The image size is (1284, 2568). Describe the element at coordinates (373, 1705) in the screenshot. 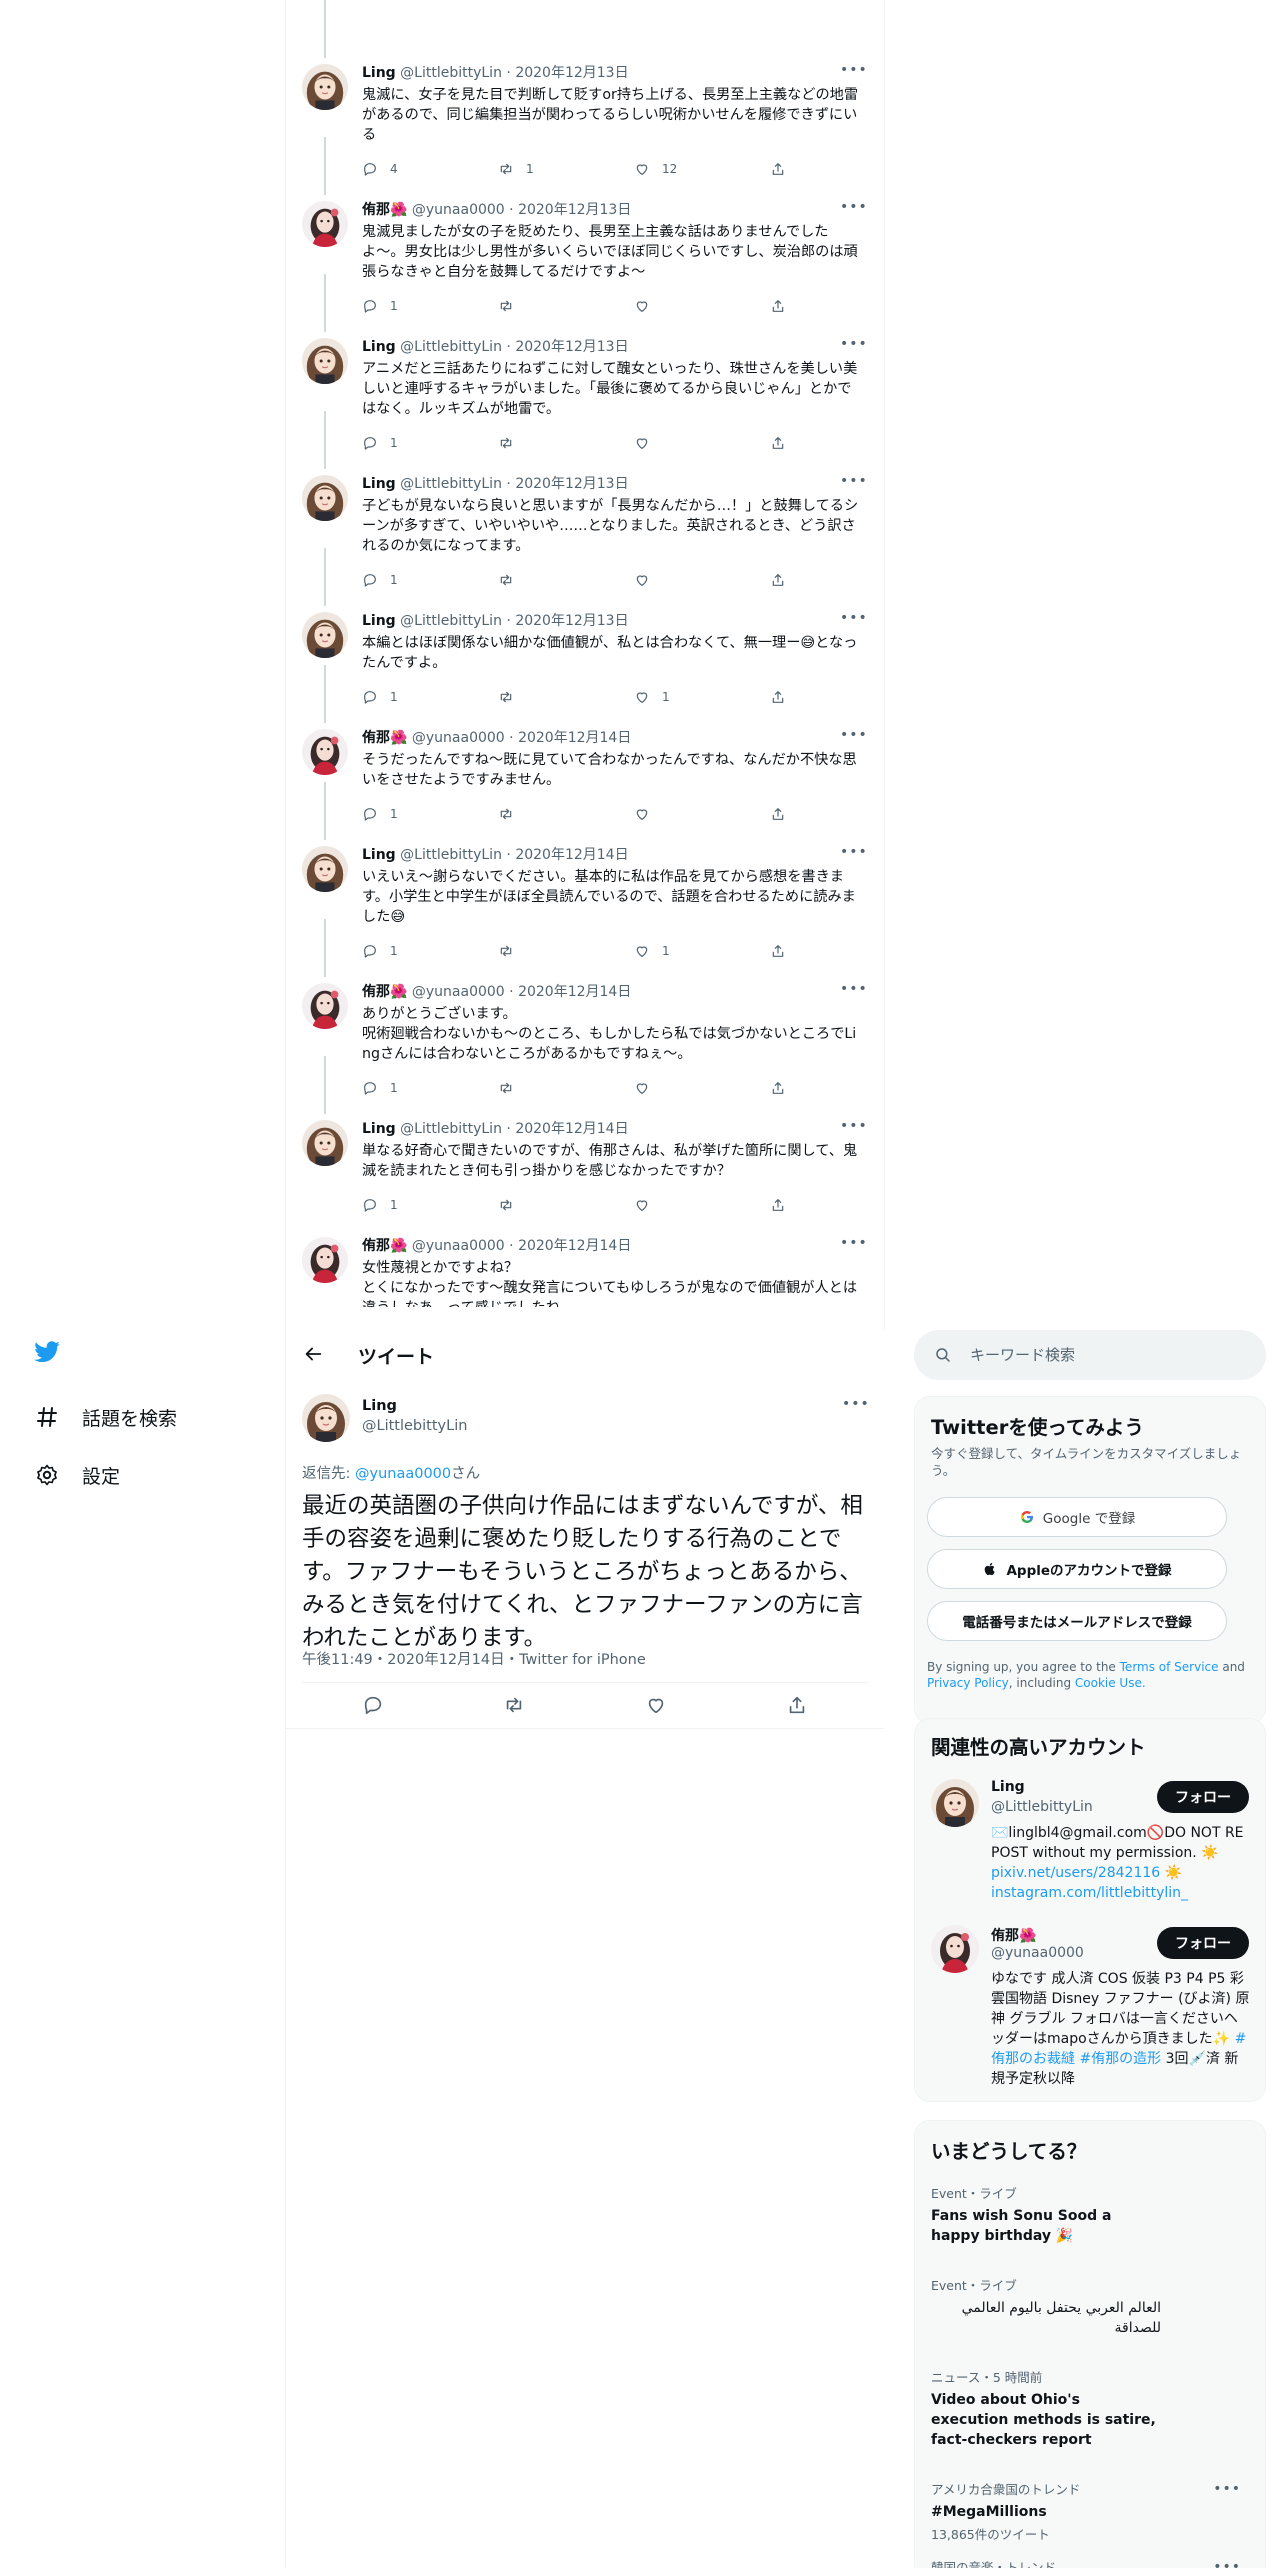

I see `reply-icon` at that location.